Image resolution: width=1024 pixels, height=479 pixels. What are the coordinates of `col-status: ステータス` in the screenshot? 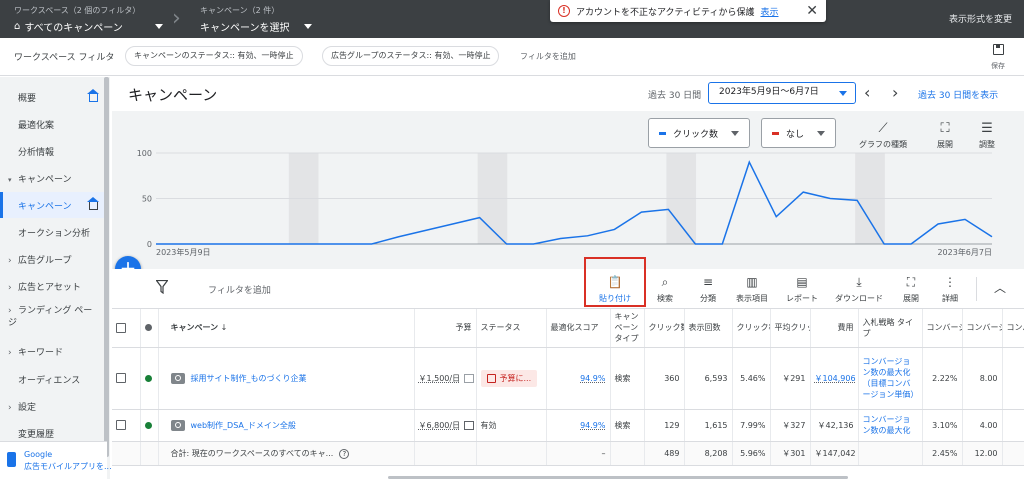 It's located at (511, 328).